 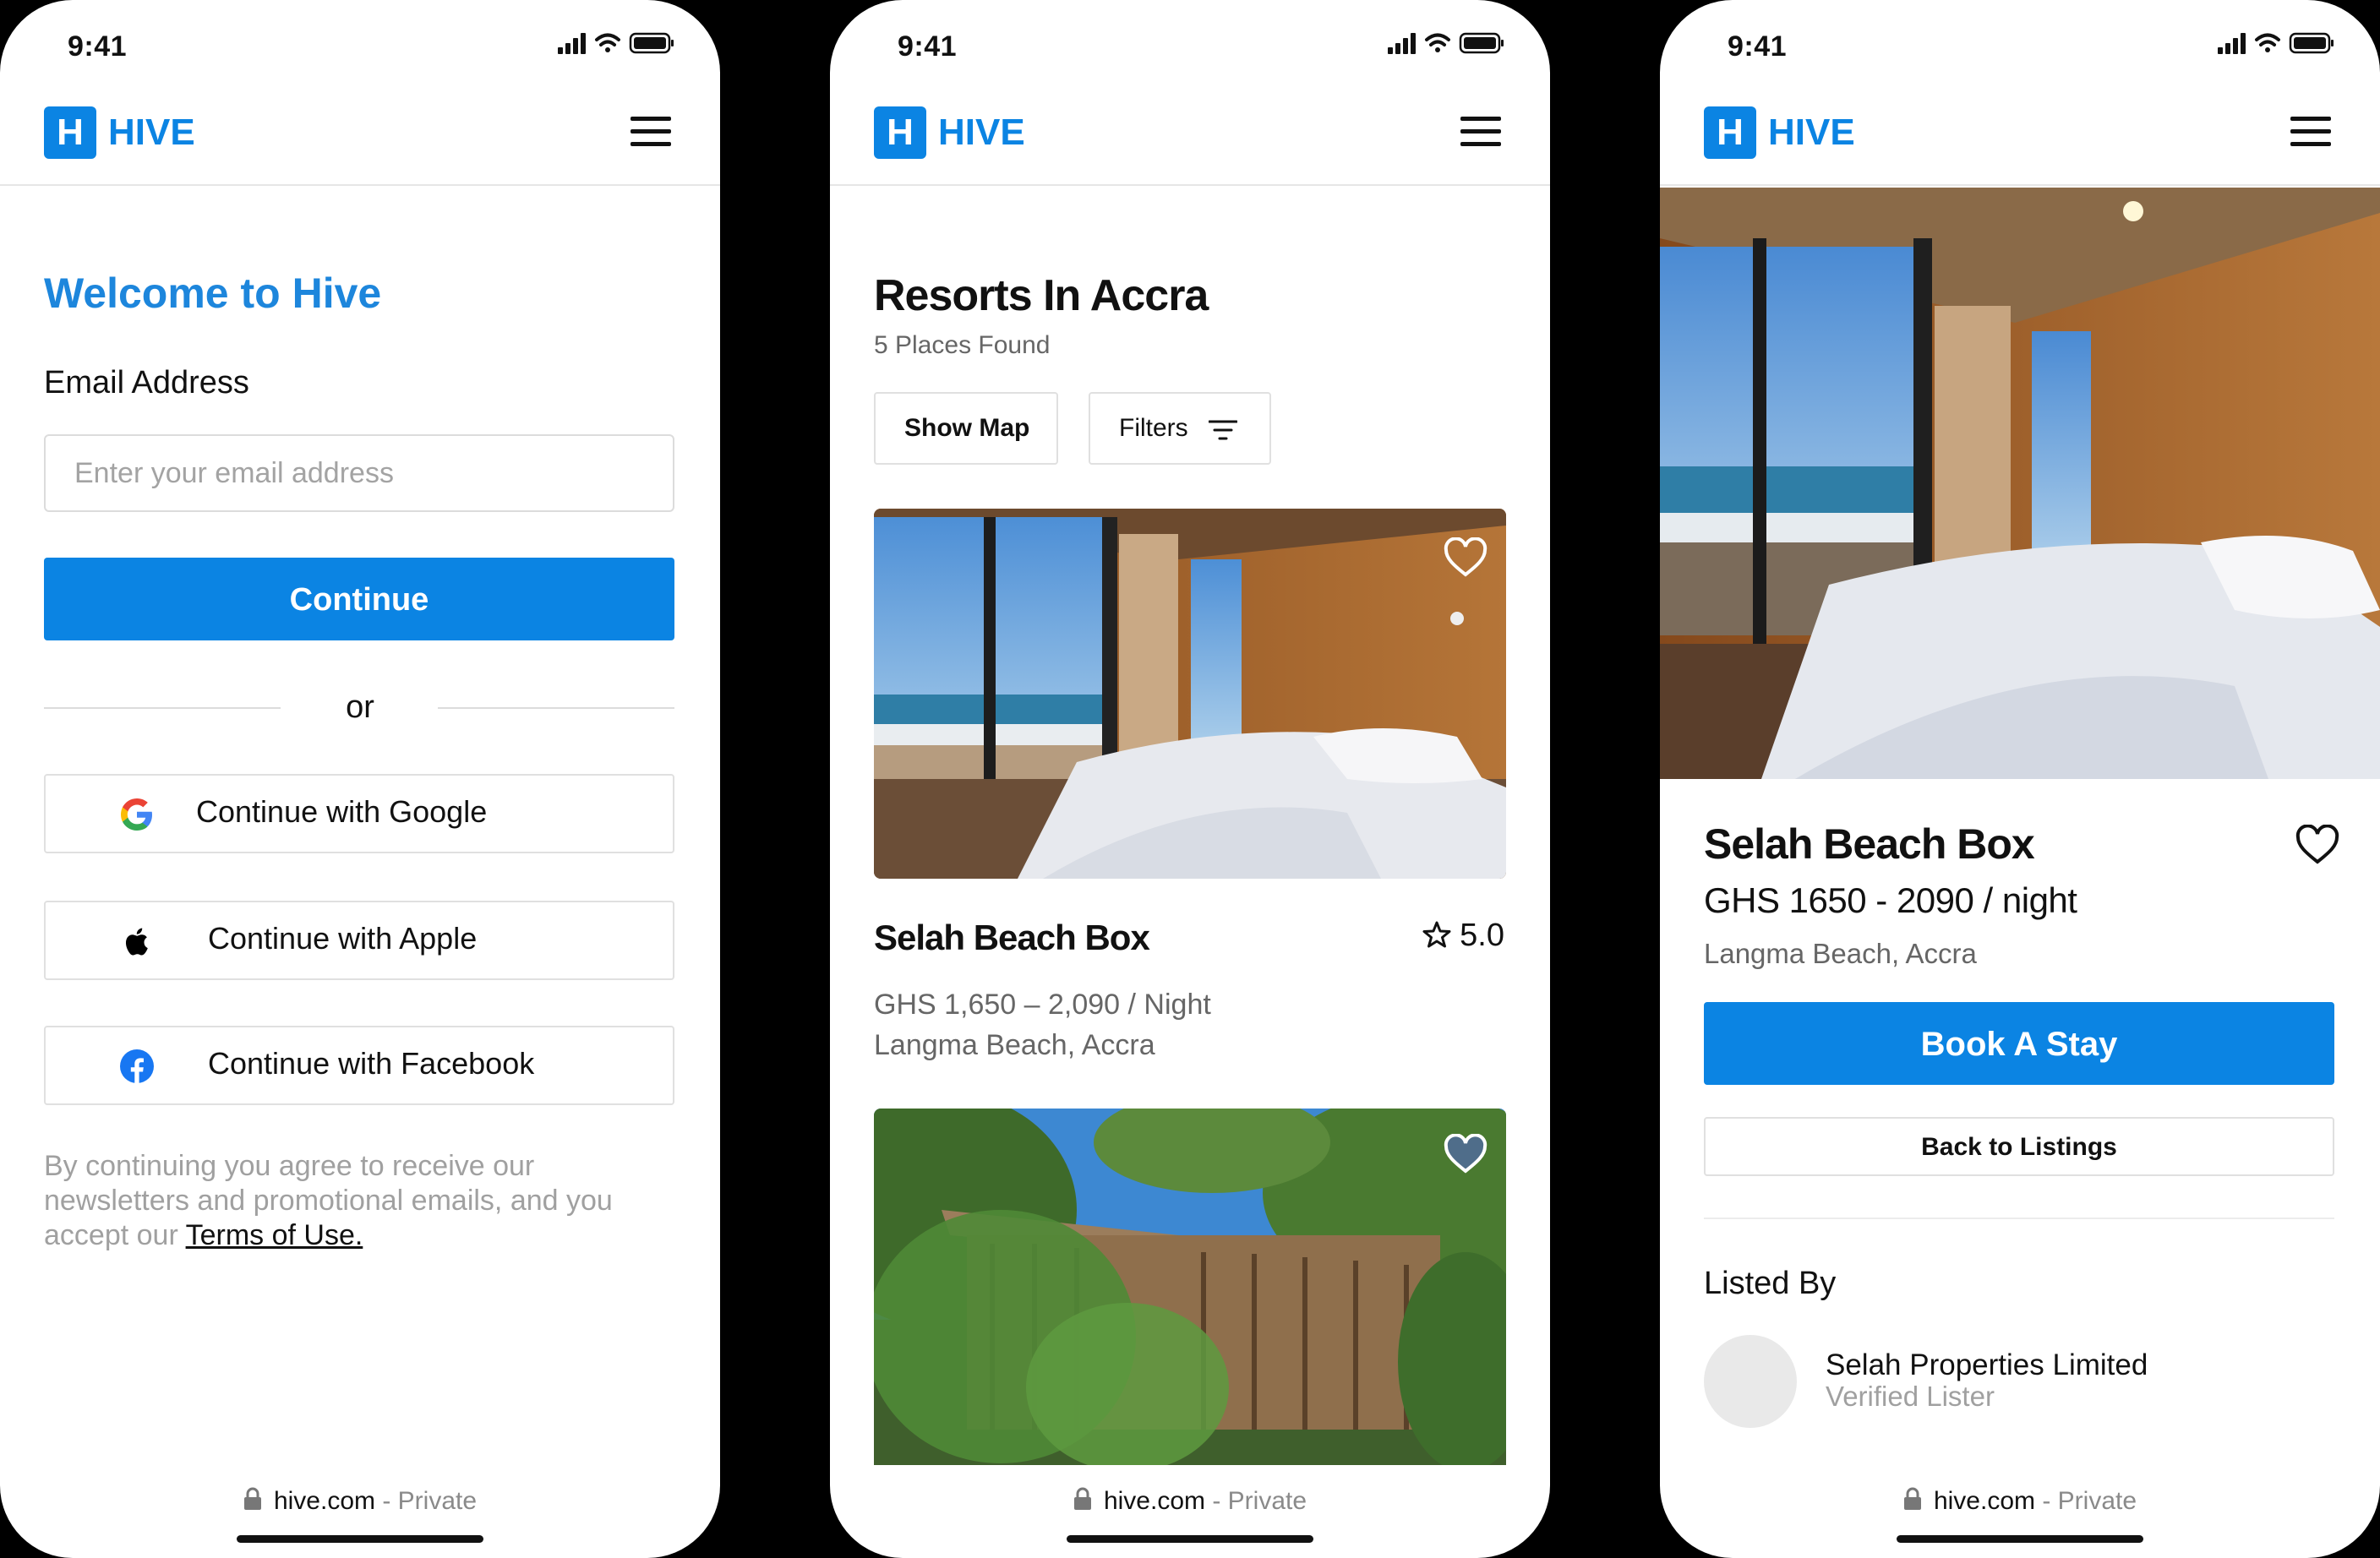 What do you see at coordinates (1223, 430) in the screenshot?
I see `filter-icon` at bounding box center [1223, 430].